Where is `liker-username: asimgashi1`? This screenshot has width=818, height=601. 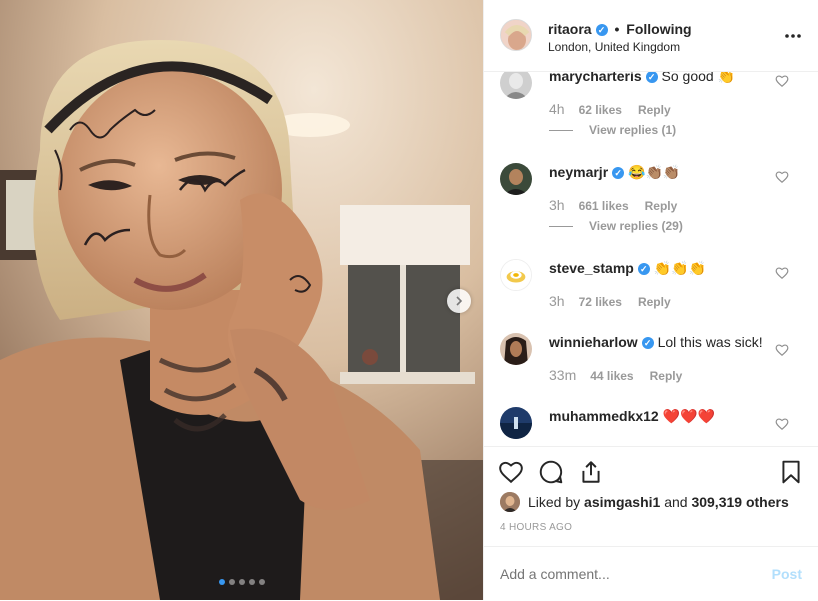
liker-username: asimgashi1 is located at coordinates (622, 502).